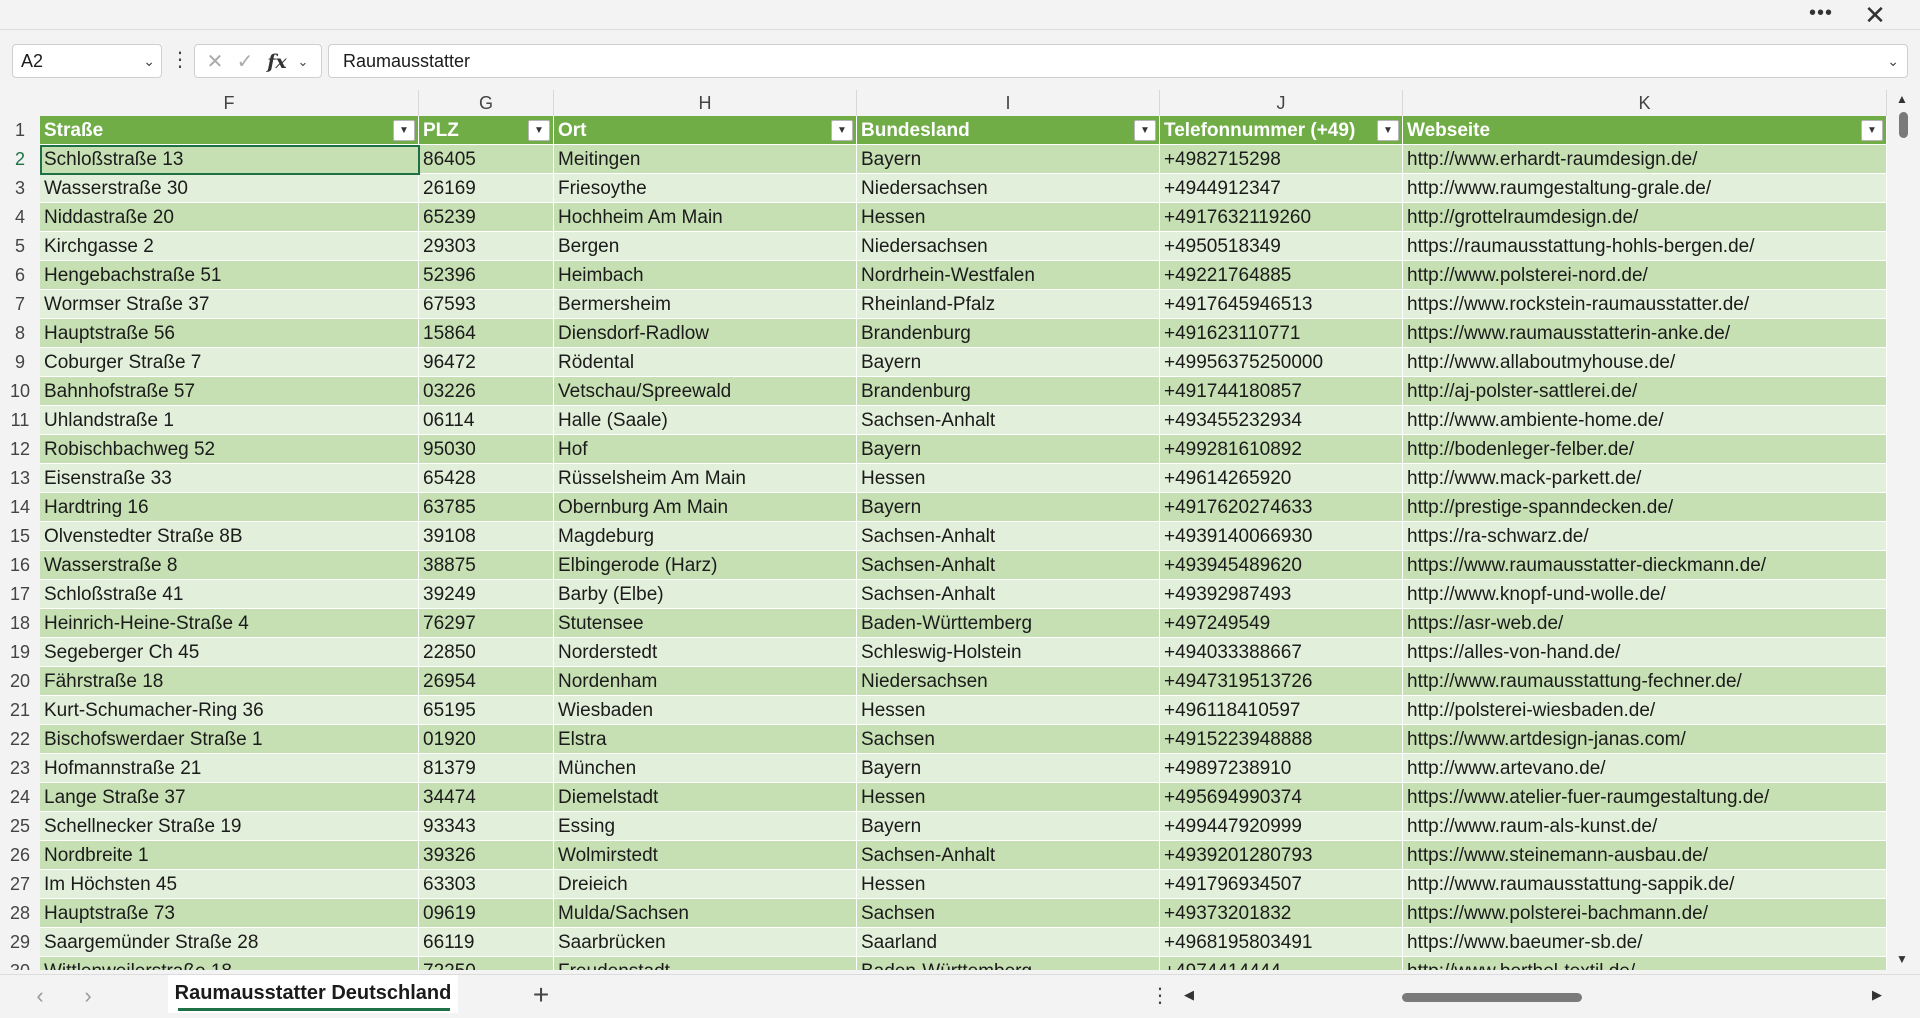  I want to click on table-cell-g: 15864, so click(486, 333).